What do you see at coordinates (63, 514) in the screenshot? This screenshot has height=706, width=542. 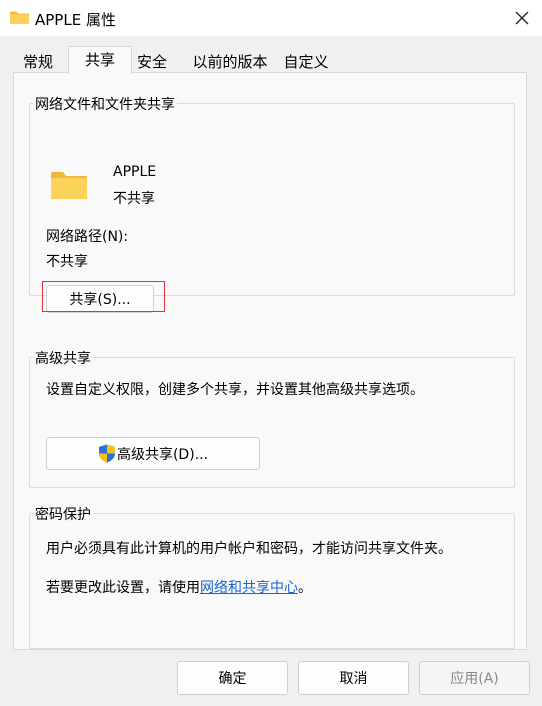 I see `password-protection-title: 密码保护` at bounding box center [63, 514].